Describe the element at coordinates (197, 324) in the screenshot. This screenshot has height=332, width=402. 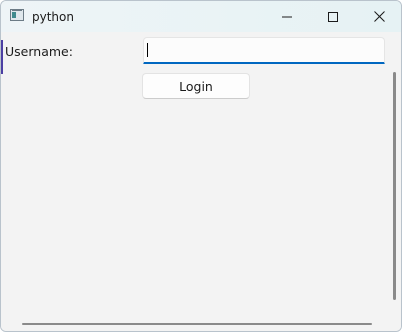
I see `horizontal-scrollbar` at that location.